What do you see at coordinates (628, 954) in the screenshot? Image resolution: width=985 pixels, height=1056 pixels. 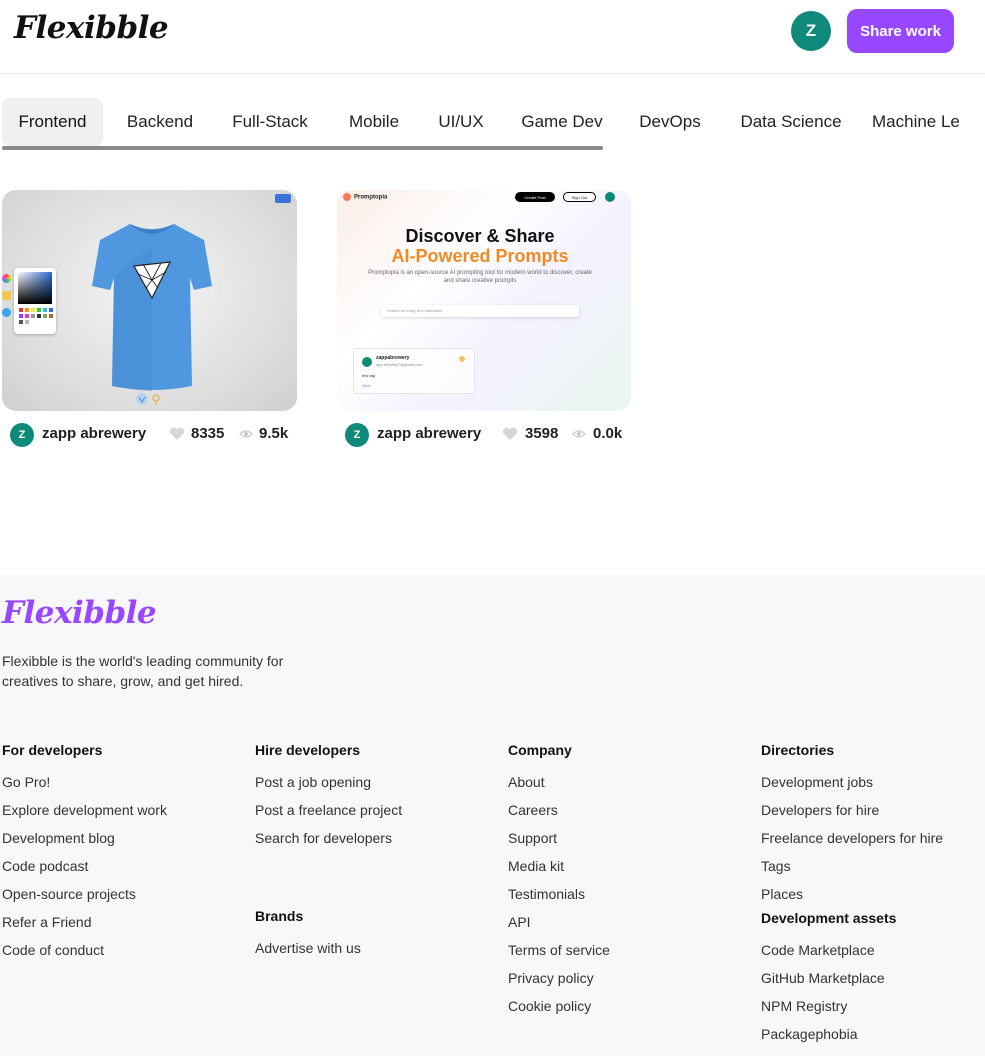 I see `footer-link: Terms of service` at bounding box center [628, 954].